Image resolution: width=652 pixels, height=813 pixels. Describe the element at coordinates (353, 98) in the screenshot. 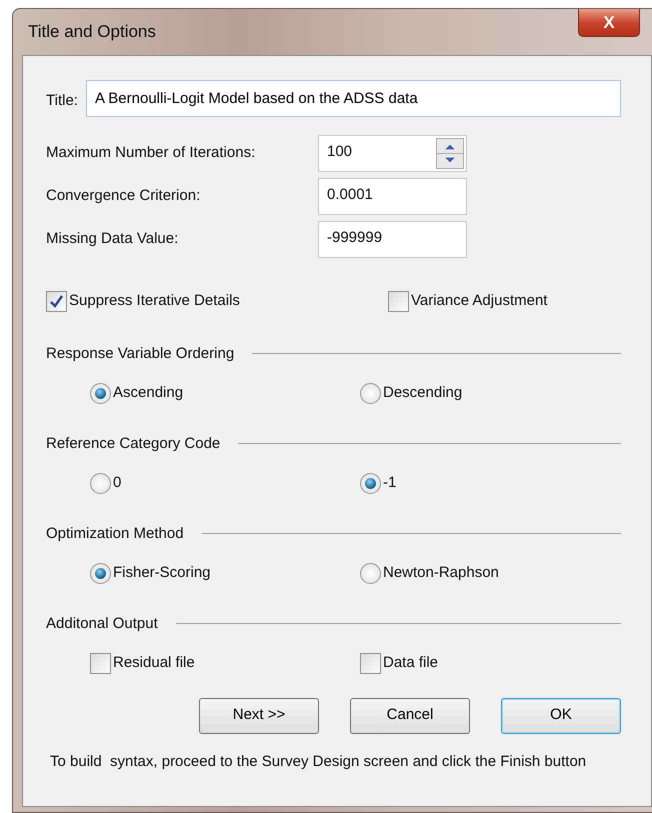

I see `title-input: A Bernoulli-Logit Model based on the ADSS data` at that location.